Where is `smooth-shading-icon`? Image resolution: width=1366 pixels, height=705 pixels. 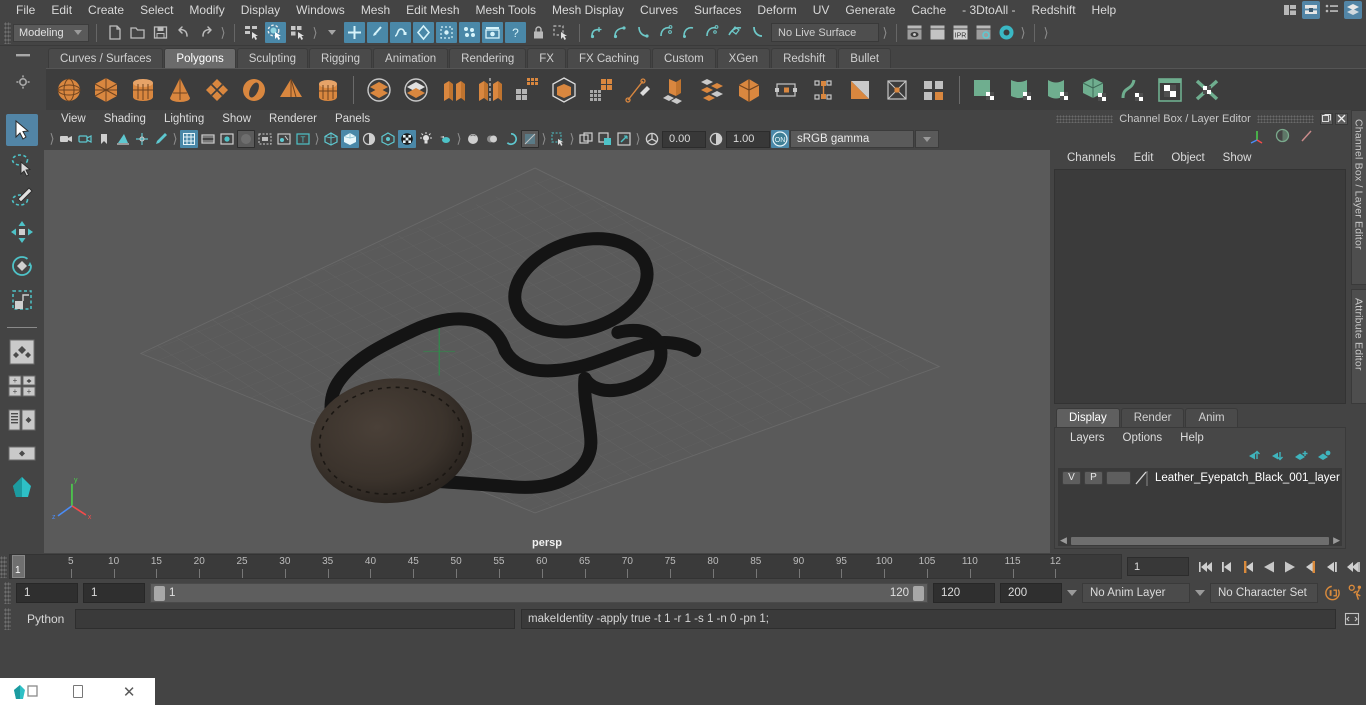 smooth-shading-icon is located at coordinates (350, 139).